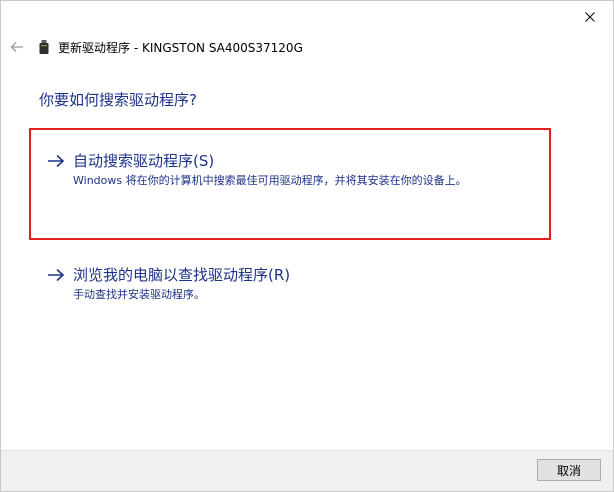 This screenshot has height=492, width=614. I want to click on back-button, so click(17, 47).